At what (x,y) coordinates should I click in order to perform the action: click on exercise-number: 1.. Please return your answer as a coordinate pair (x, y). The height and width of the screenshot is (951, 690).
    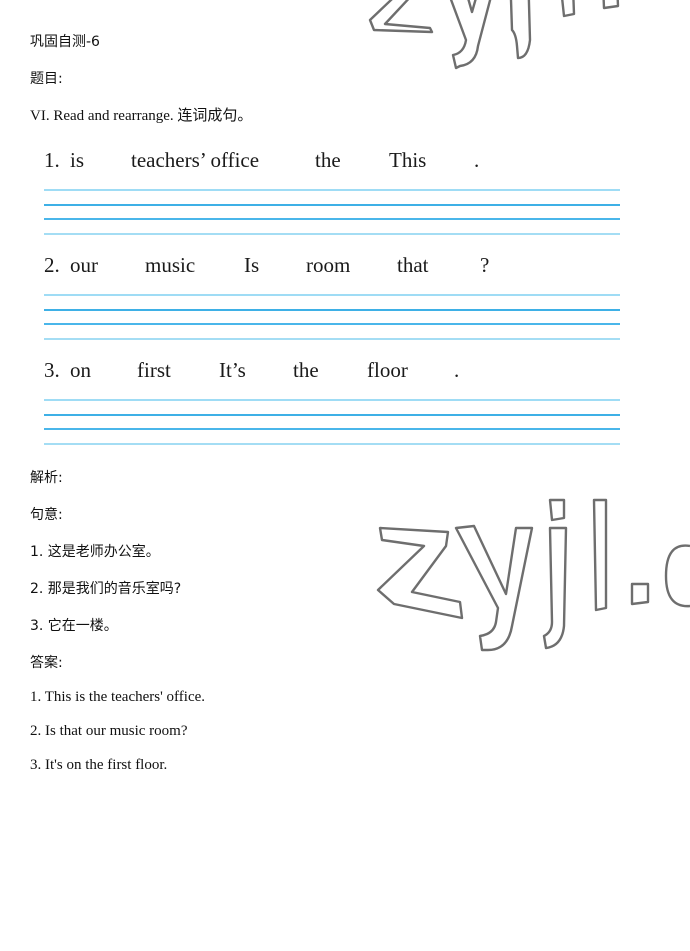
    Looking at the image, I should click on (52, 160).